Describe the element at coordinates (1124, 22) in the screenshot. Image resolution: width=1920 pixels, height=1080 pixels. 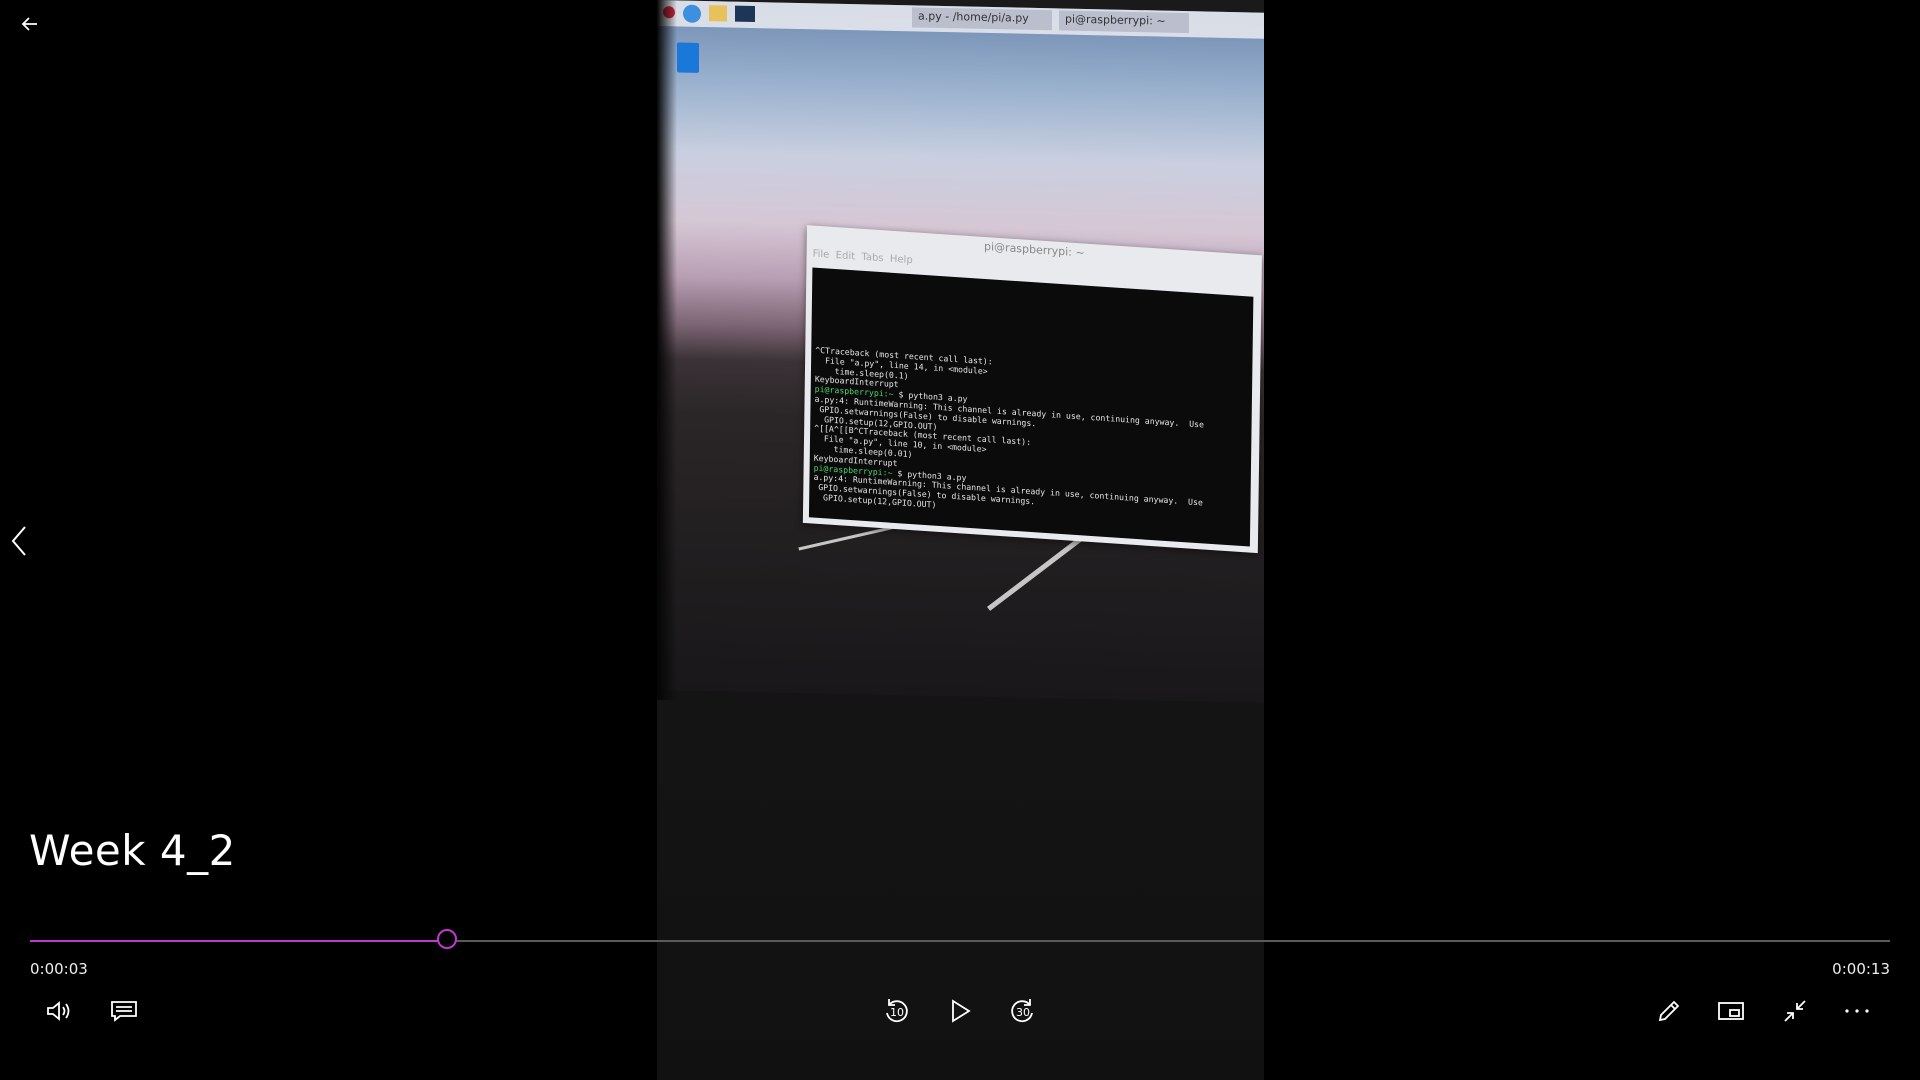
I see `taskbar-app-terminal: pi@raspberrypi: ~` at that location.